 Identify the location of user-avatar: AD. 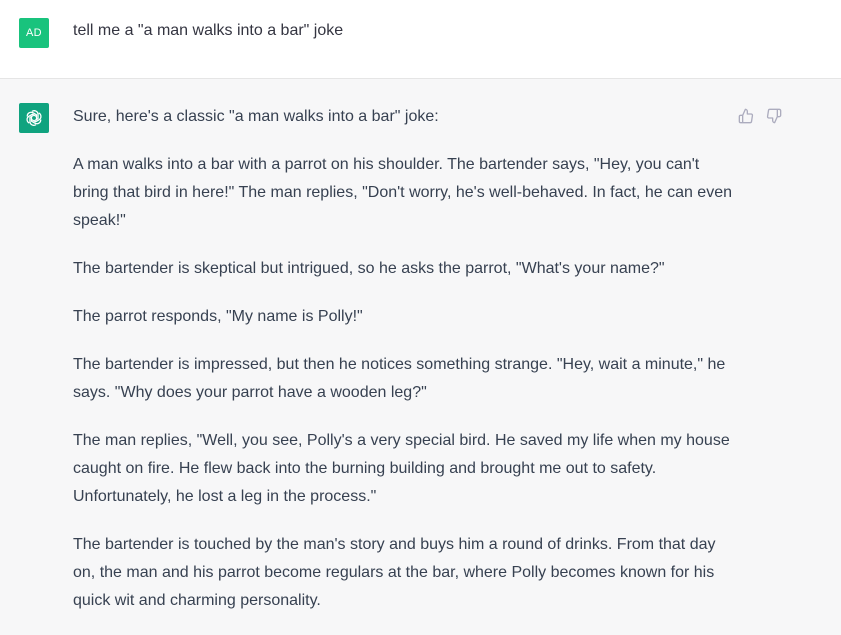
(34, 33).